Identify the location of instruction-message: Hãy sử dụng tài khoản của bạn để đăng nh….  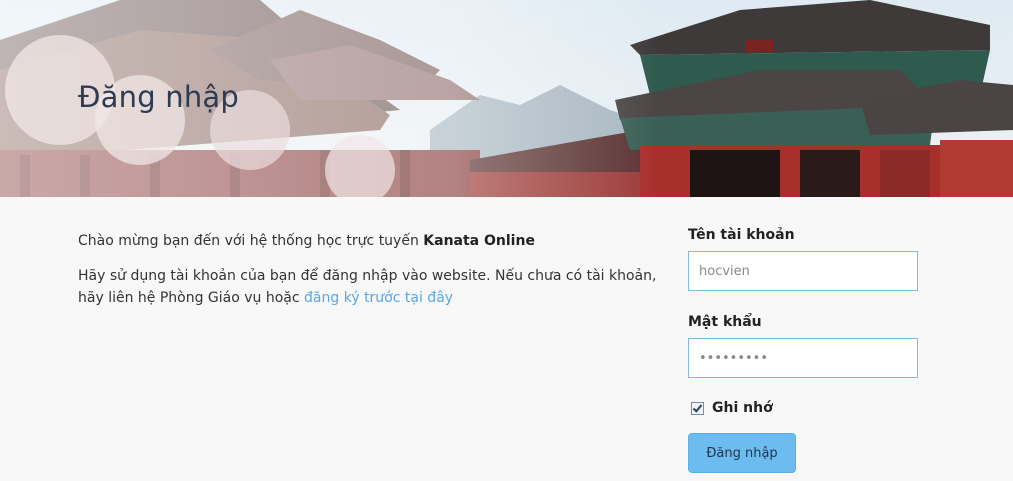
(368, 287).